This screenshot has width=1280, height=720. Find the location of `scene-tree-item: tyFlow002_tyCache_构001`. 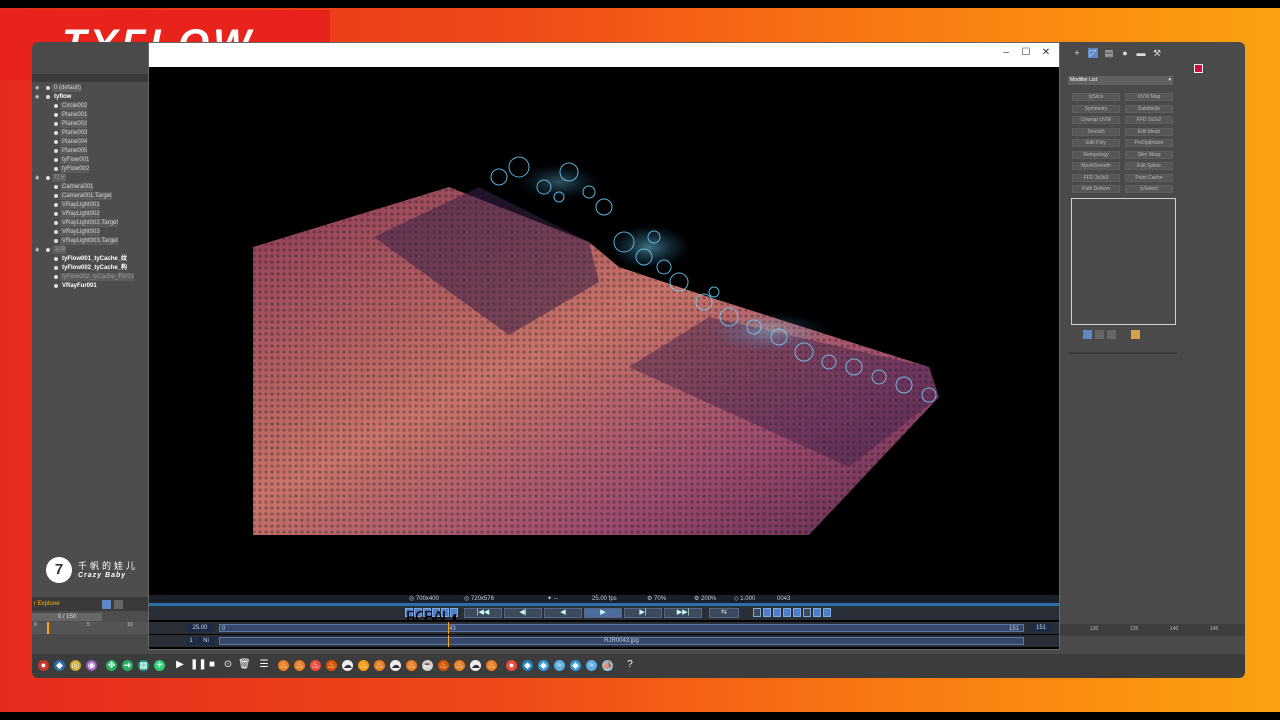

scene-tree-item: tyFlow002_tyCache_构001 is located at coordinates (89, 277).